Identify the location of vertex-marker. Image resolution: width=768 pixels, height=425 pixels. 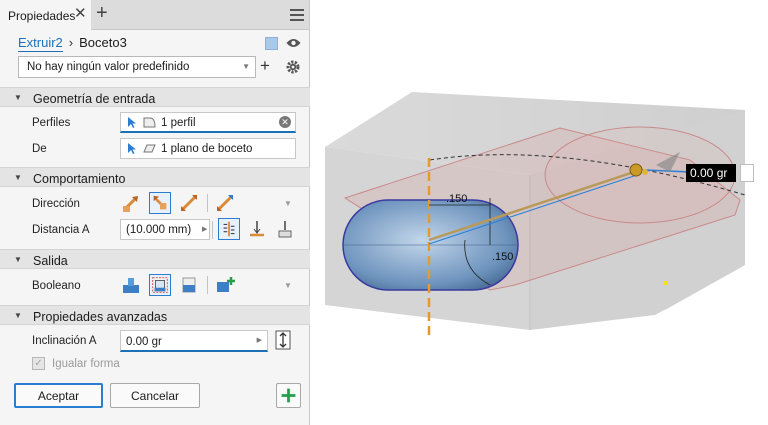
(666, 283).